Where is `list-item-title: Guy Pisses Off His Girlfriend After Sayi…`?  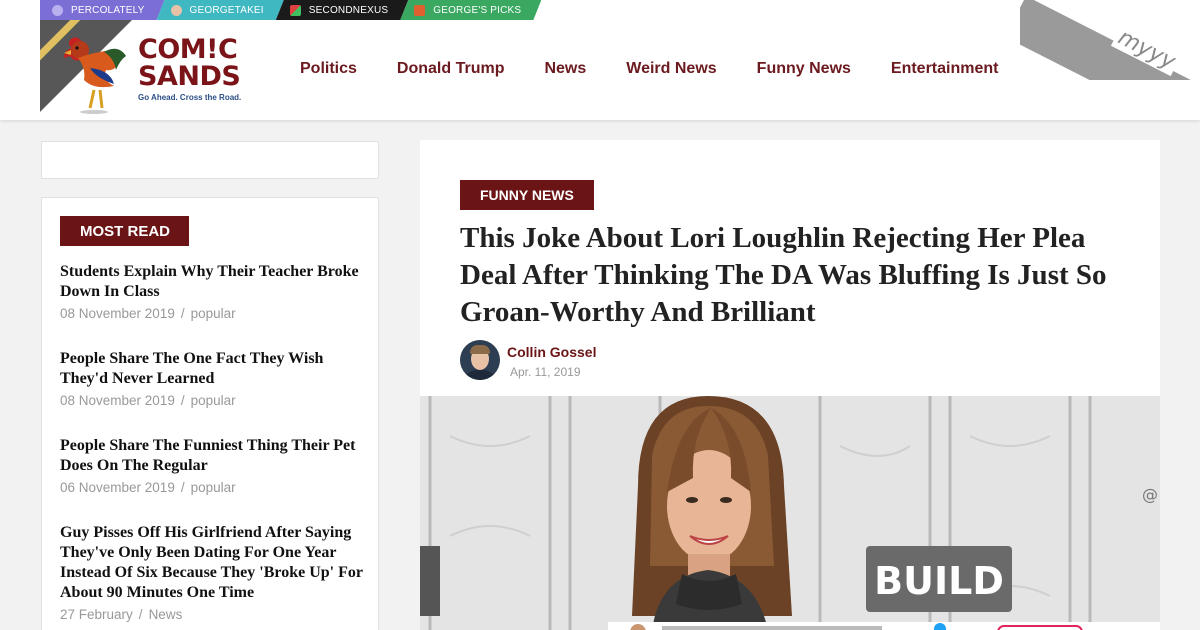
list-item-title: Guy Pisses Off His Girlfriend After Sayi… is located at coordinates (213, 563).